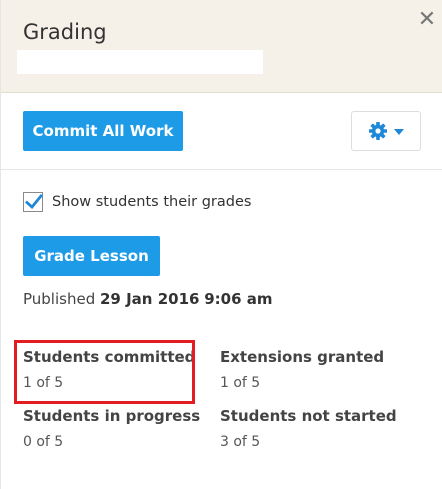  What do you see at coordinates (152, 202) in the screenshot?
I see `show-grades-label: Show students their grades` at bounding box center [152, 202].